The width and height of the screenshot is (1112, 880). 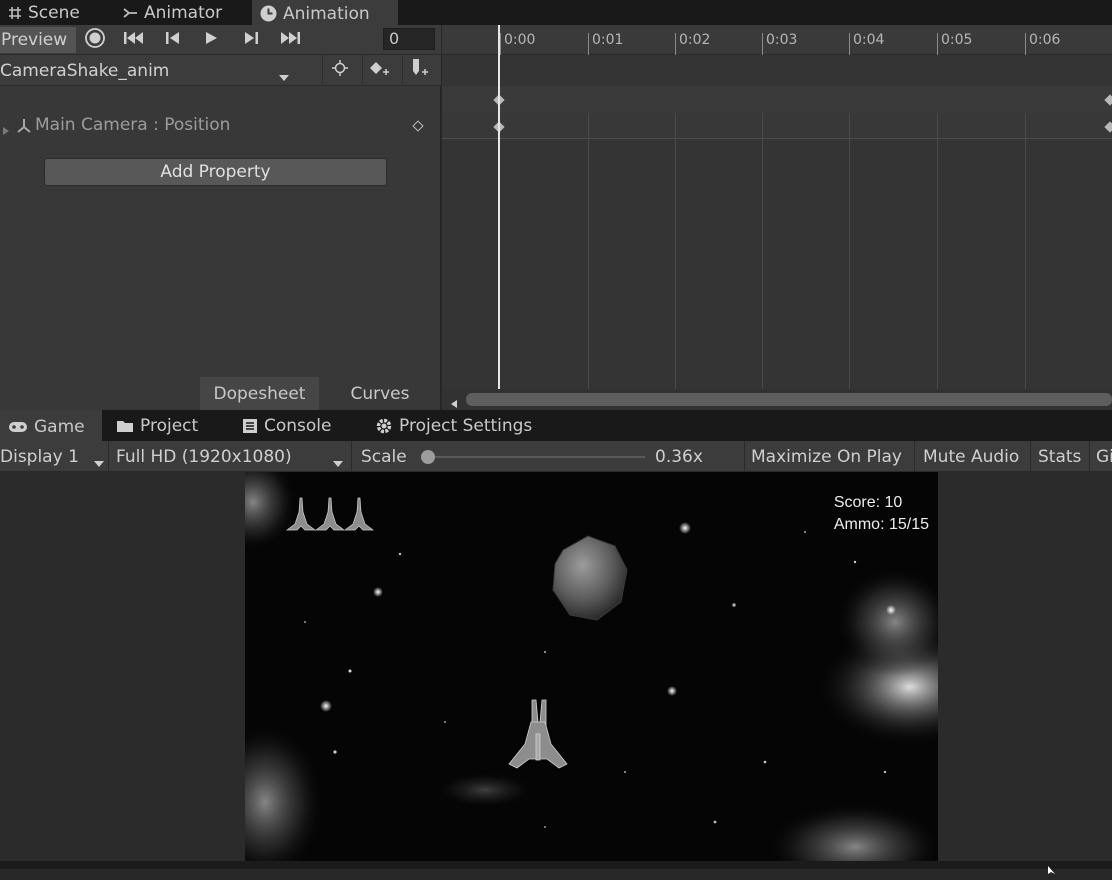 What do you see at coordinates (259, 393) in the screenshot?
I see `tab-dopesheet: Dopesheet` at bounding box center [259, 393].